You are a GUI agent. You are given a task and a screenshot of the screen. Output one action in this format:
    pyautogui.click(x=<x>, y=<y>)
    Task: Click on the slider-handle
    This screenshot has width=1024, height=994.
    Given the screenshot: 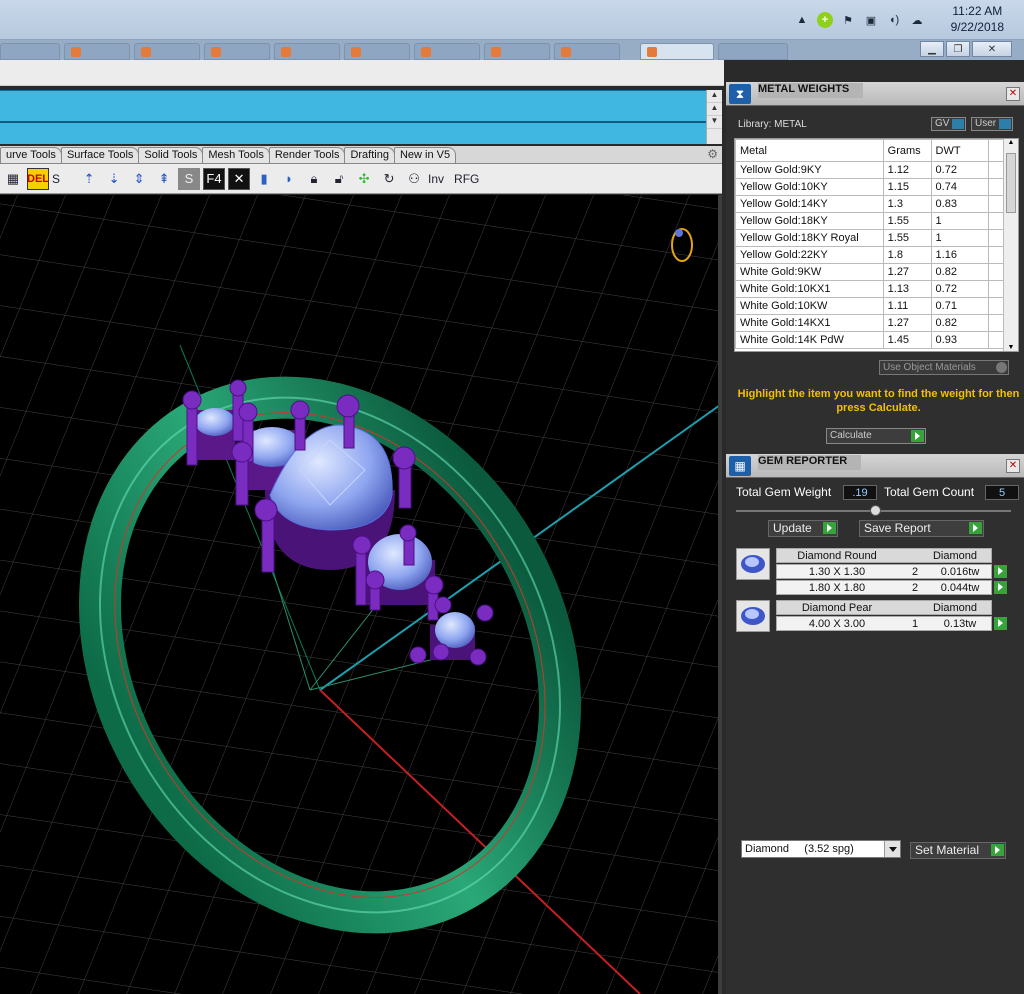 What is the action you would take?
    pyautogui.click(x=875, y=510)
    